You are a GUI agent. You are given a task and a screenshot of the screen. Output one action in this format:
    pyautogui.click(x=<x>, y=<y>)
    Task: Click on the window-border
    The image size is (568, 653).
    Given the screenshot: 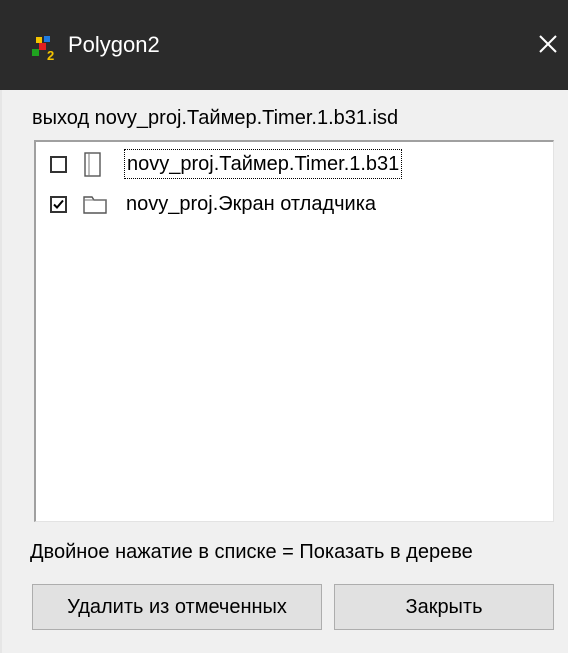 What is the action you would take?
    pyautogui.click(x=1, y=371)
    